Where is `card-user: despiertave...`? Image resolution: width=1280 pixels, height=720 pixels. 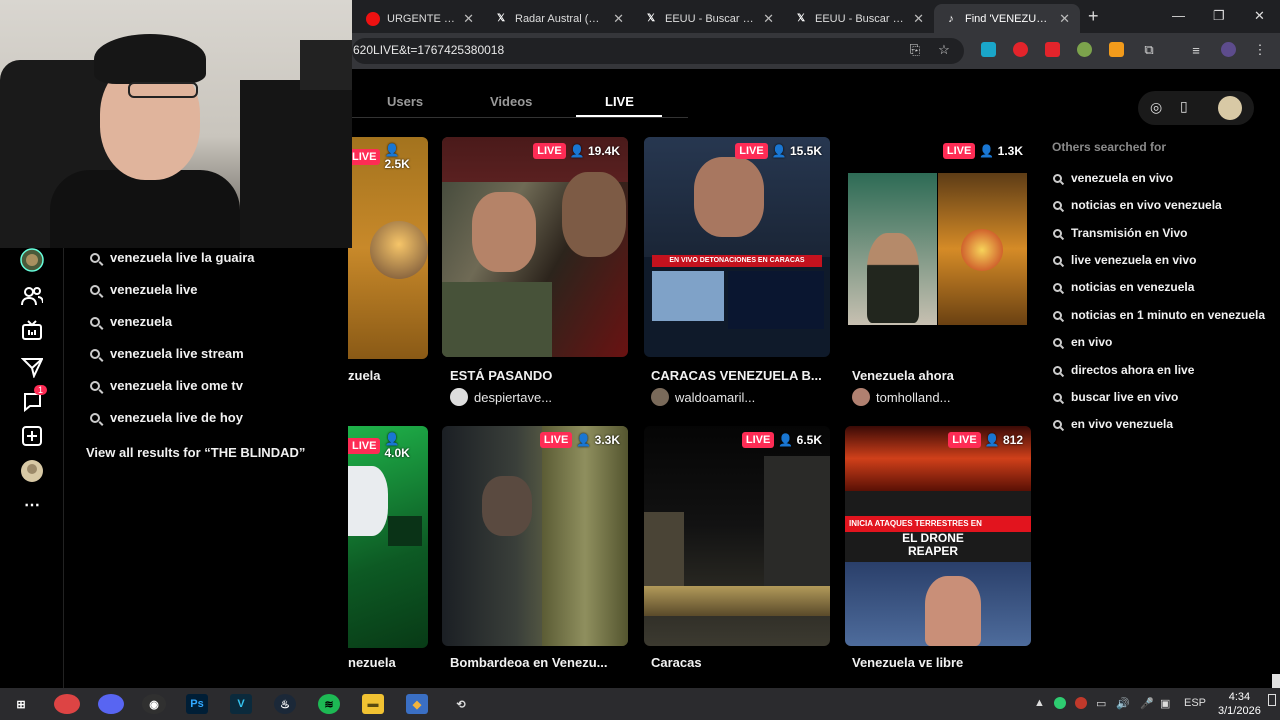
card-user: despiertave... is located at coordinates (501, 397).